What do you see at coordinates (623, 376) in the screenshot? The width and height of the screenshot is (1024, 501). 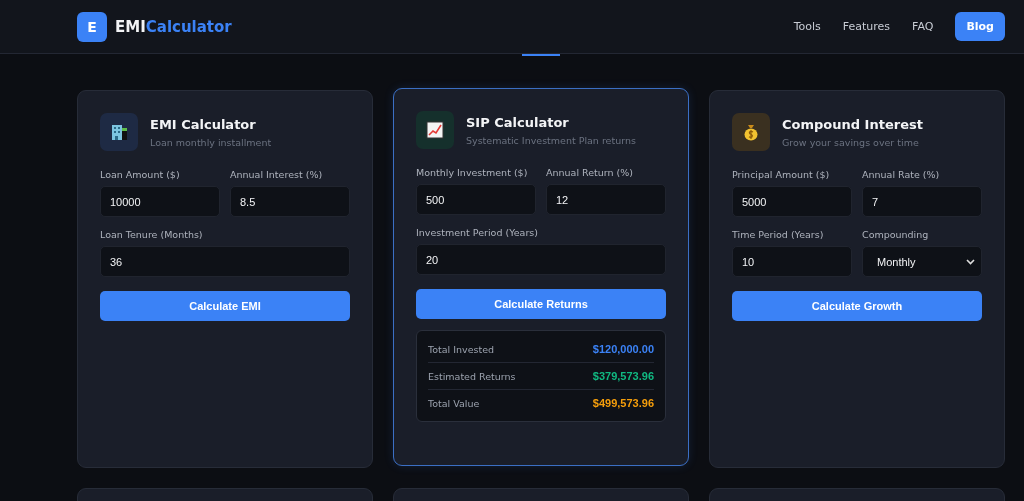 I see `result-value: $379,573.96` at bounding box center [623, 376].